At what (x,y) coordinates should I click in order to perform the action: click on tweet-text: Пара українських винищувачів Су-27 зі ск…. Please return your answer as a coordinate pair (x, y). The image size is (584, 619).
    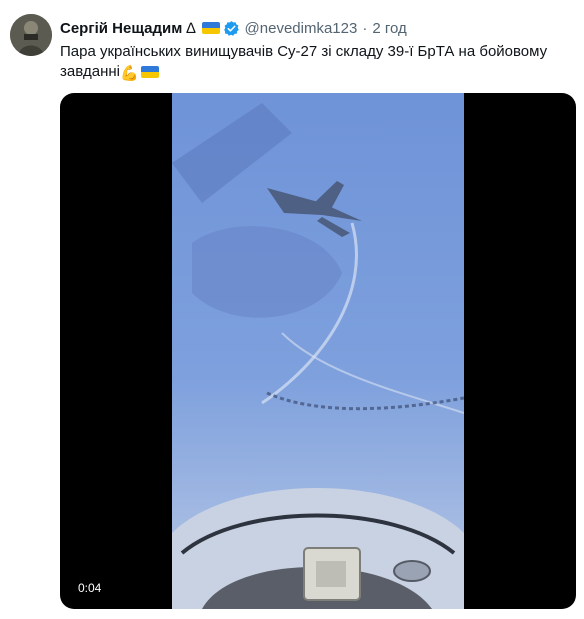
    Looking at the image, I should click on (310, 63).